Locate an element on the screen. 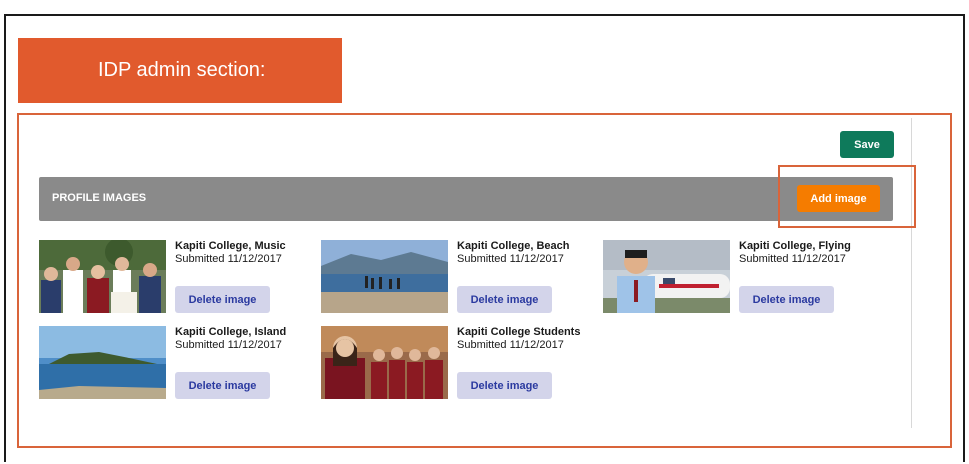 The image size is (969, 464). image-title: Kapiti College, Beach is located at coordinates (513, 246).